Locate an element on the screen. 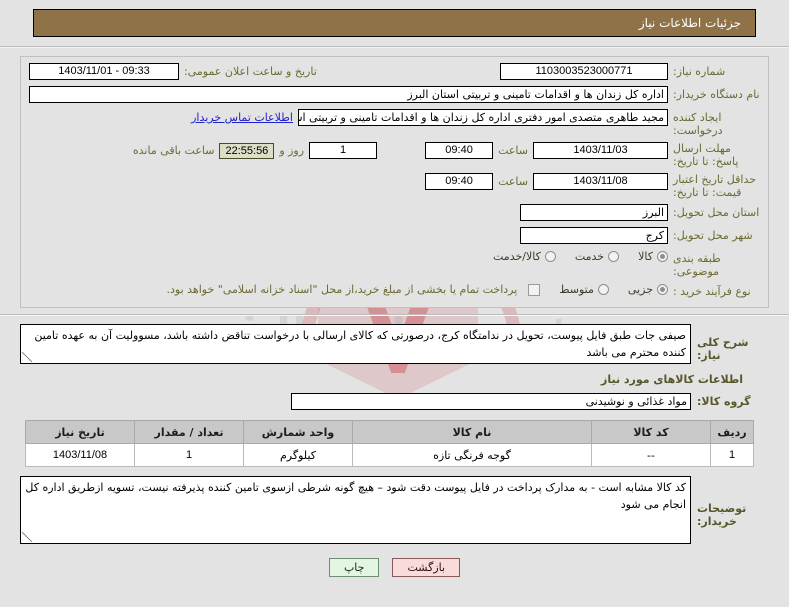 The width and height of the screenshot is (789, 607). radio-khedmat-label: خدمت is located at coordinates (589, 256).